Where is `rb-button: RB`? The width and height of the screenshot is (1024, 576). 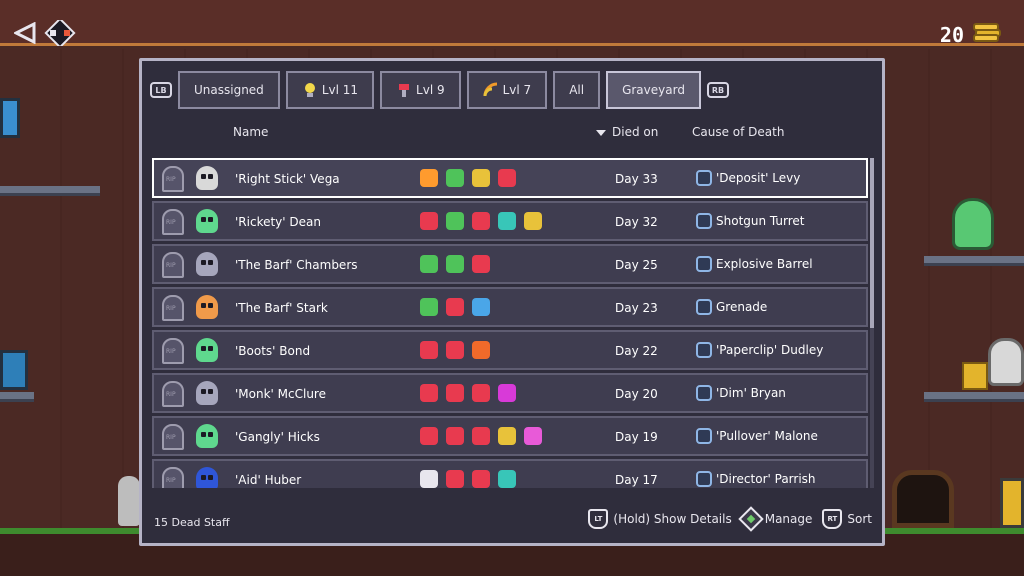 rb-button: RB is located at coordinates (717, 90).